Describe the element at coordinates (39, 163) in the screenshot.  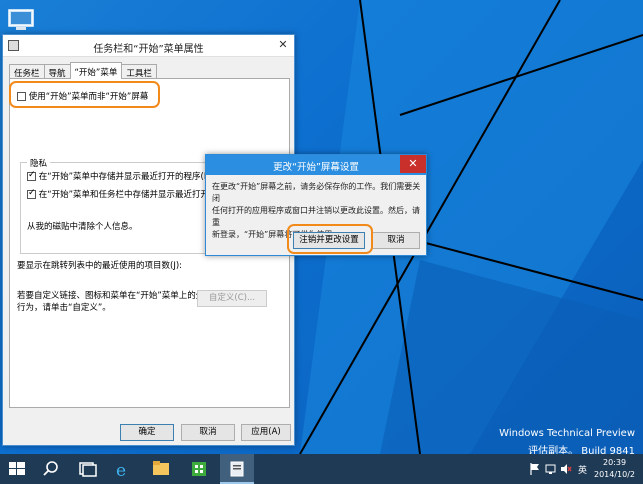
I see `privacy-group-label: 隐私` at that location.